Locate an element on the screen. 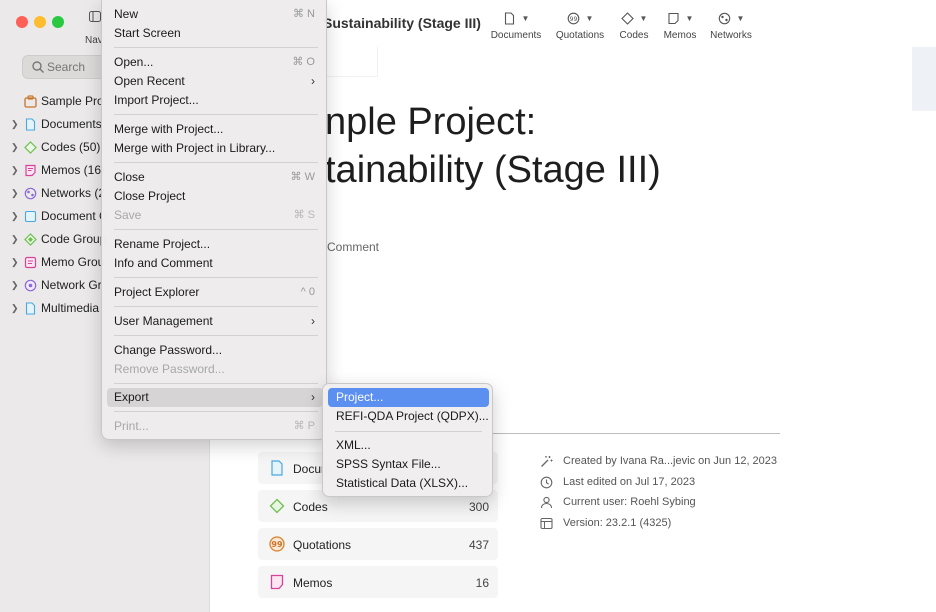 This screenshot has width=936, height=612. shortcut-label: ^ 0 is located at coordinates (307, 292).